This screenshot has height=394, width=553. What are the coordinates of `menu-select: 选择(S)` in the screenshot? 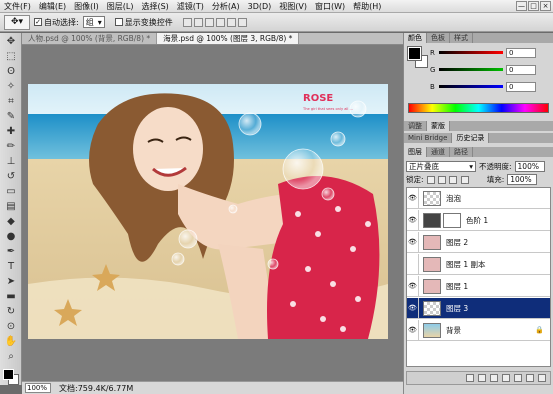 It's located at (154, 6).